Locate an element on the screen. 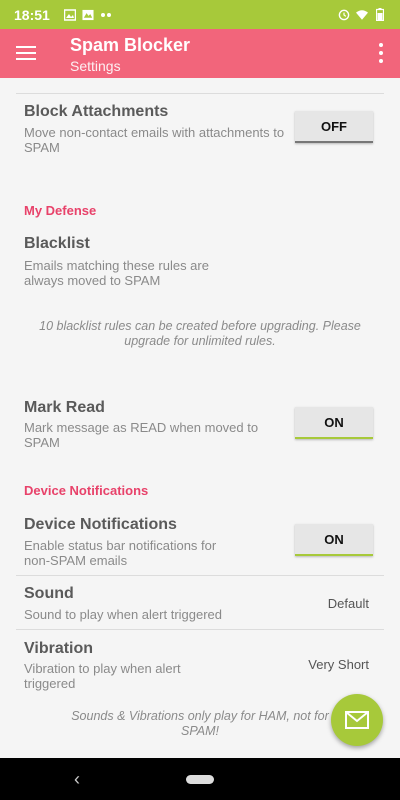  photo-icon is located at coordinates (88, 15).